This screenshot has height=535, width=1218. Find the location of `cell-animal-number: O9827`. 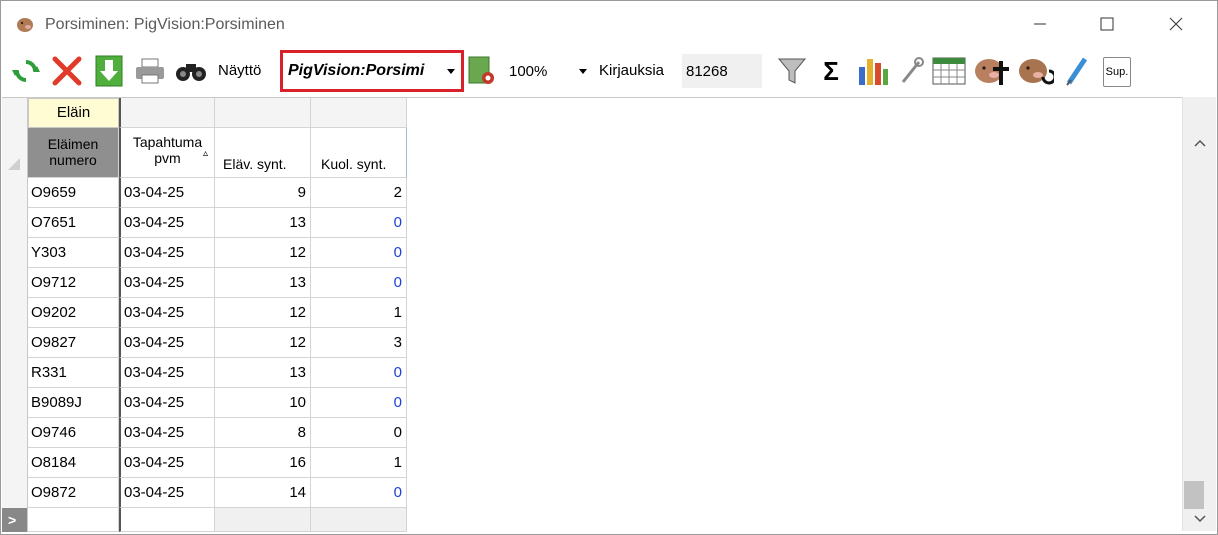

cell-animal-number: O9827 is located at coordinates (73, 343).